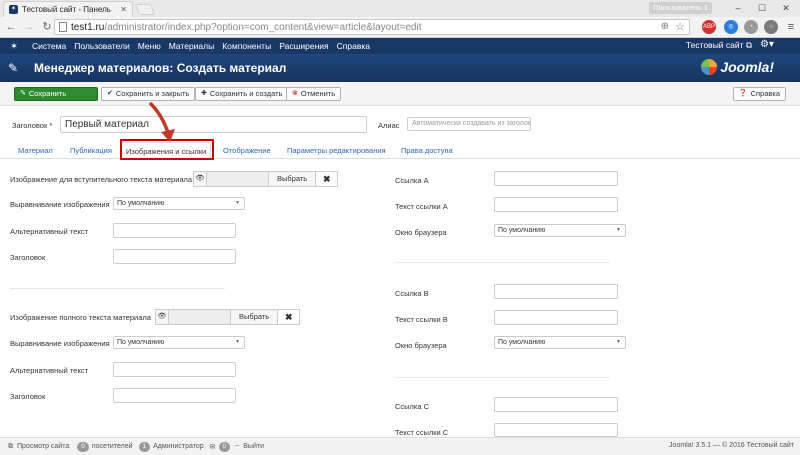 Image resolution: width=800 pixels, height=455 pixels. Describe the element at coordinates (556, 317) in the screenshot. I see `link-b-text-input` at that location.